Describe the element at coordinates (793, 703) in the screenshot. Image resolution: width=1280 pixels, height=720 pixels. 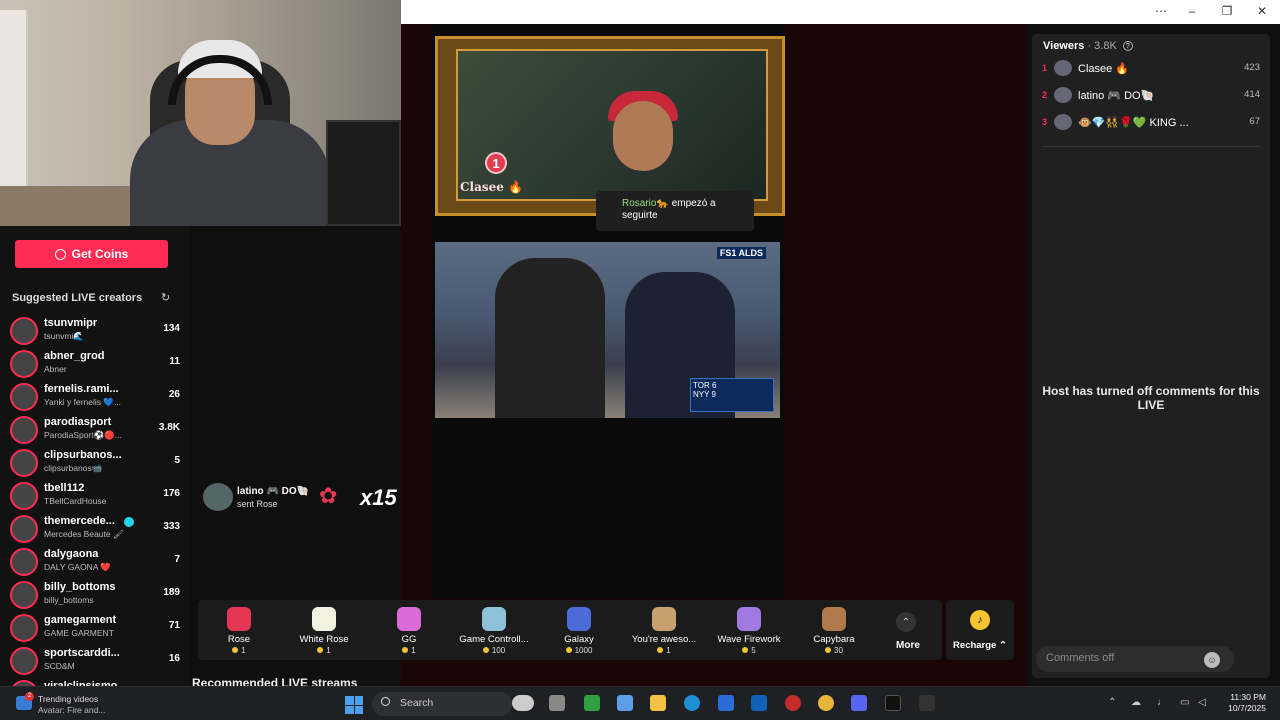
I see `app-icon-red` at that location.